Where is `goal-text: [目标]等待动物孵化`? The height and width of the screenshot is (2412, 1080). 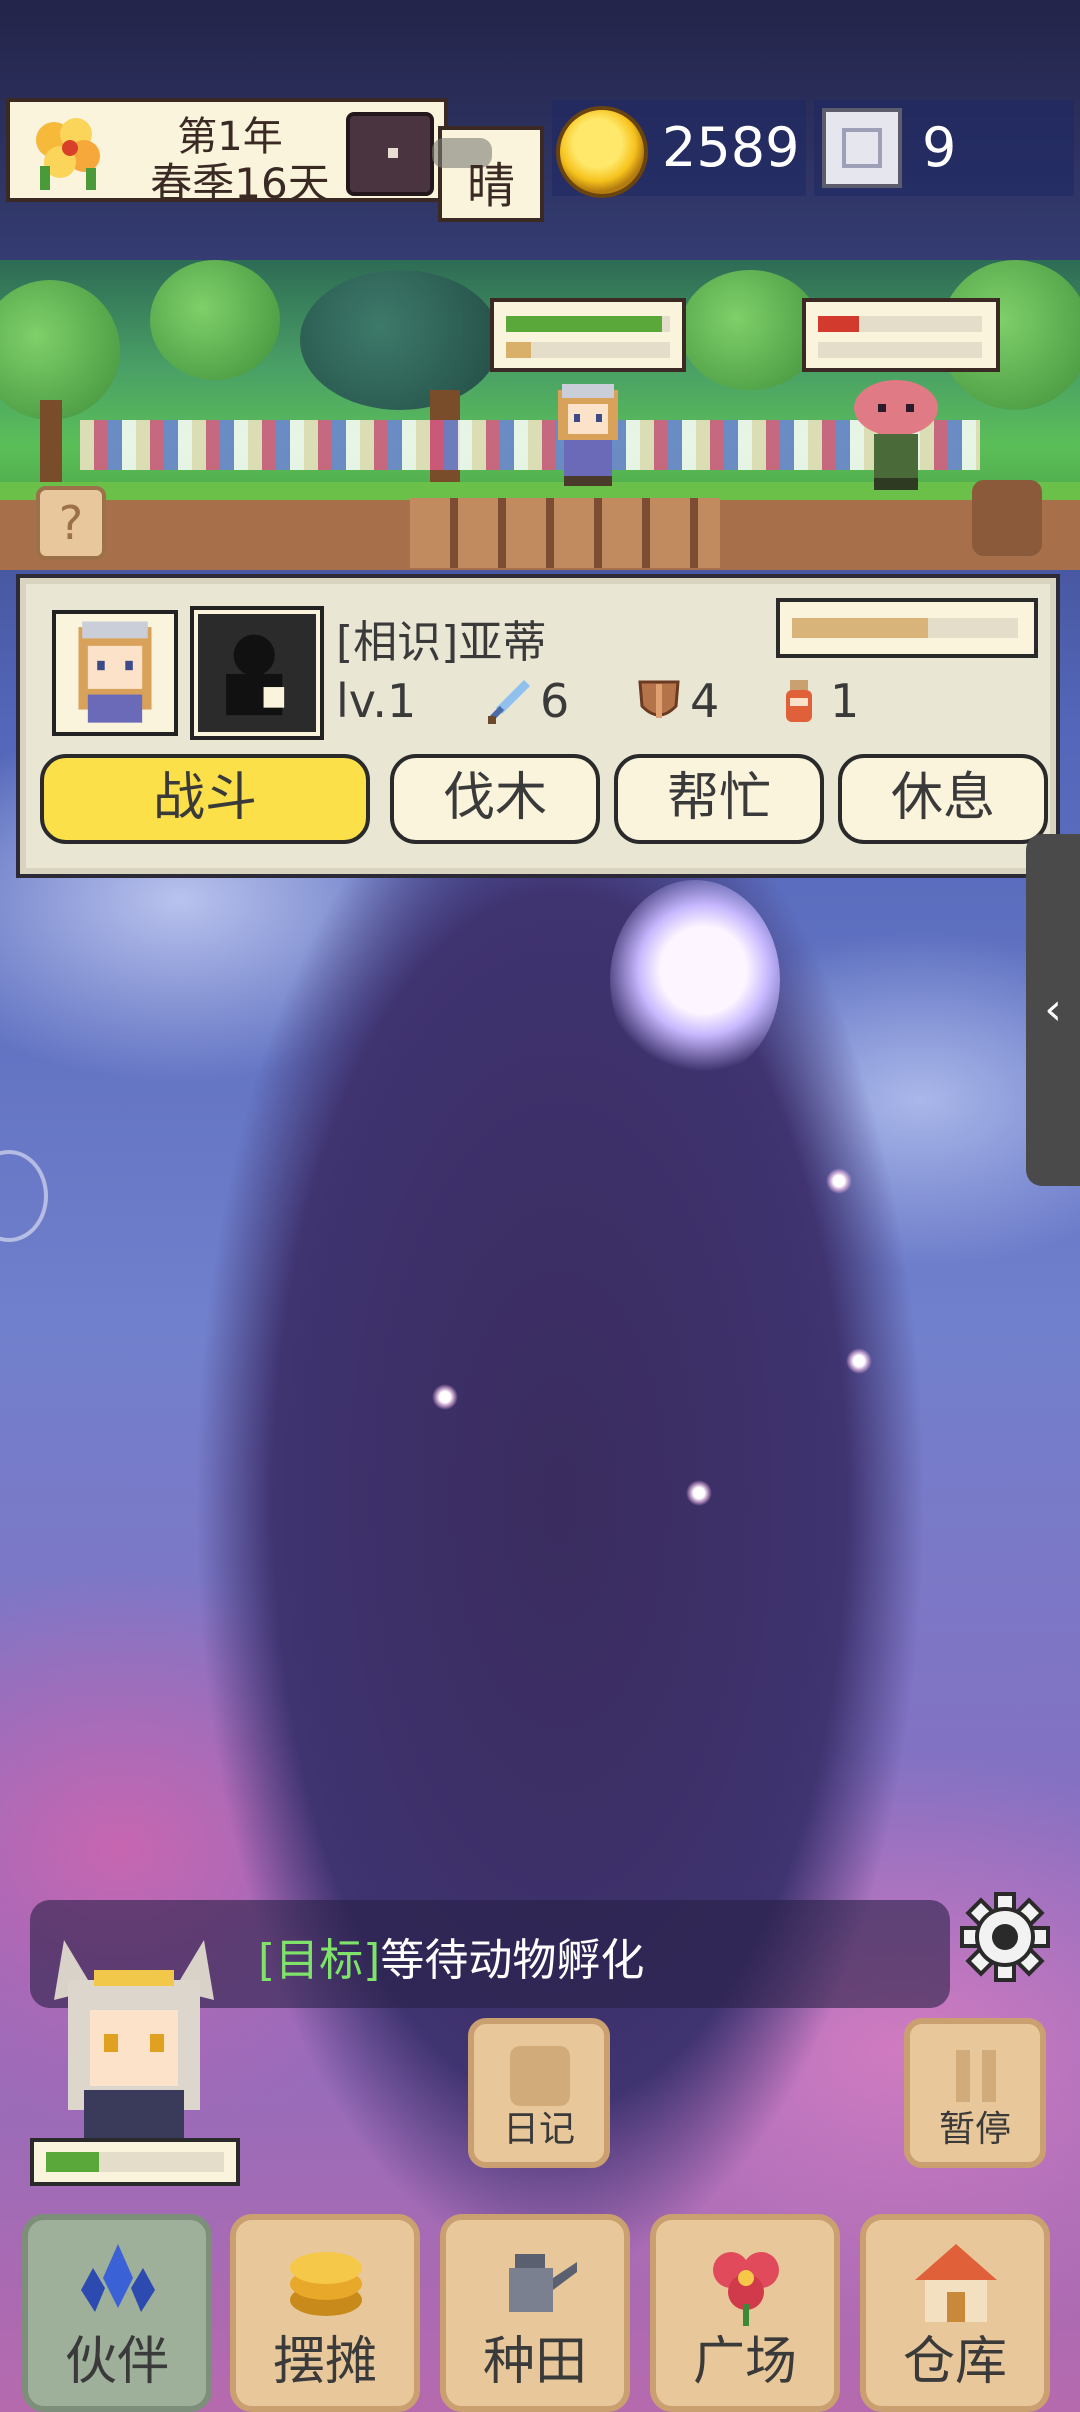
goal-text: [目标]等待动物孵化 is located at coordinates (451, 1956).